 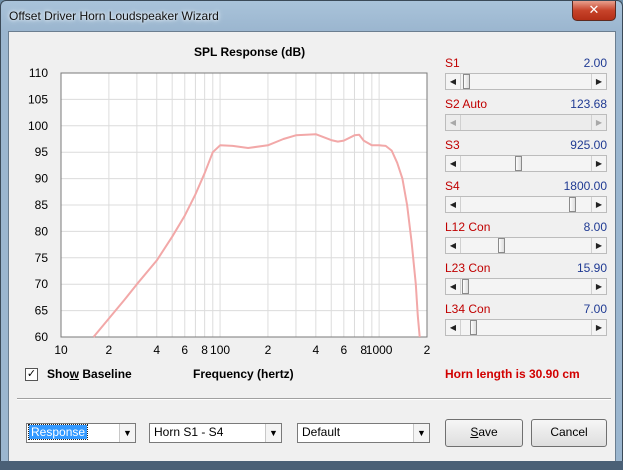 What do you see at coordinates (243, 374) in the screenshot?
I see `x-axis-label: Frequency (hertz)` at bounding box center [243, 374].